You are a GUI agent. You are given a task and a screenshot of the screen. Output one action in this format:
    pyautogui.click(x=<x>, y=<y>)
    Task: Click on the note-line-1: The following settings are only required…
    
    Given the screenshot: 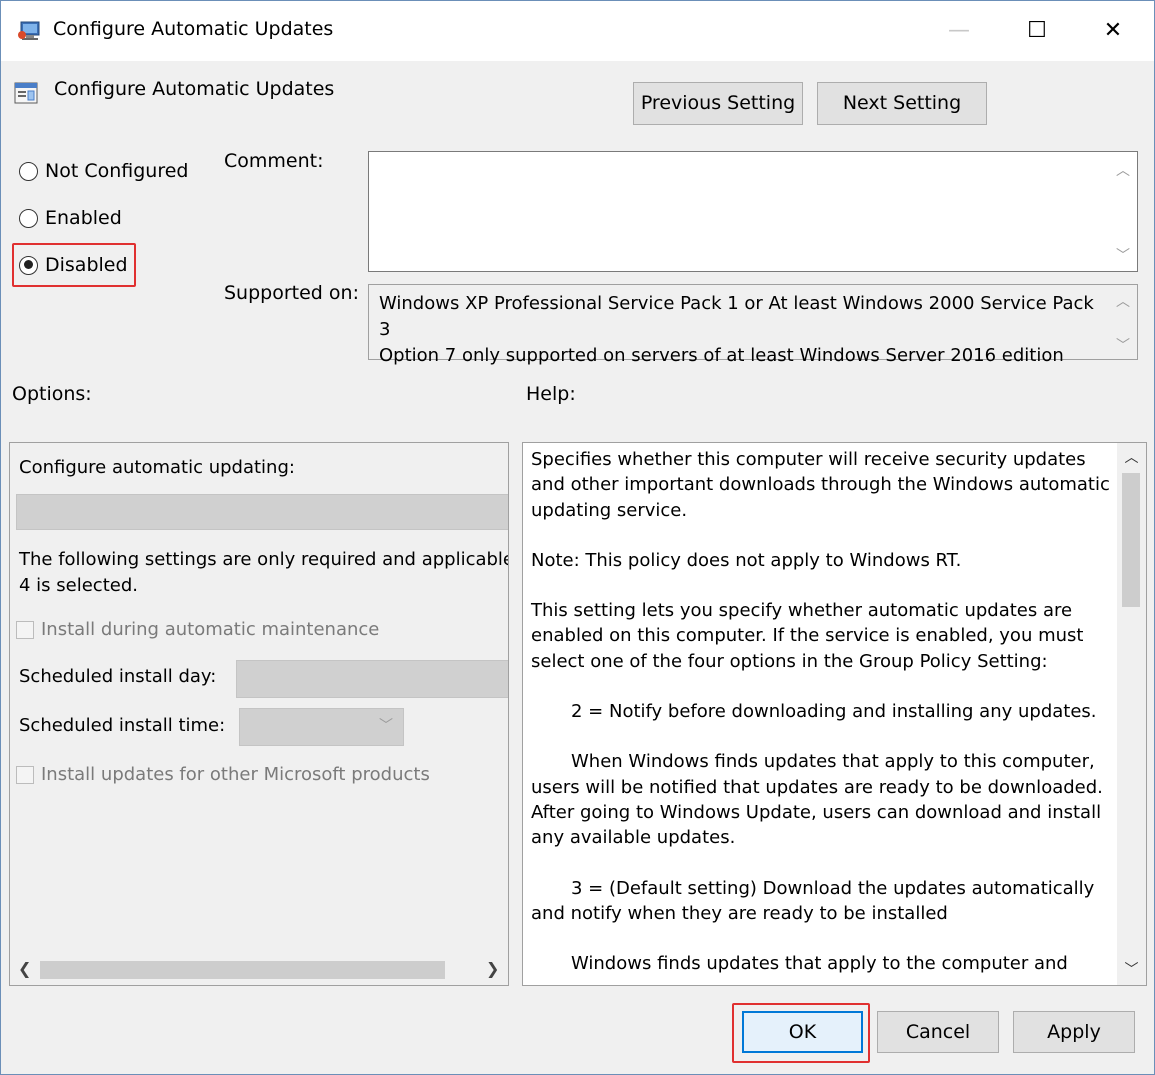 What is the action you would take?
    pyautogui.click(x=264, y=559)
    